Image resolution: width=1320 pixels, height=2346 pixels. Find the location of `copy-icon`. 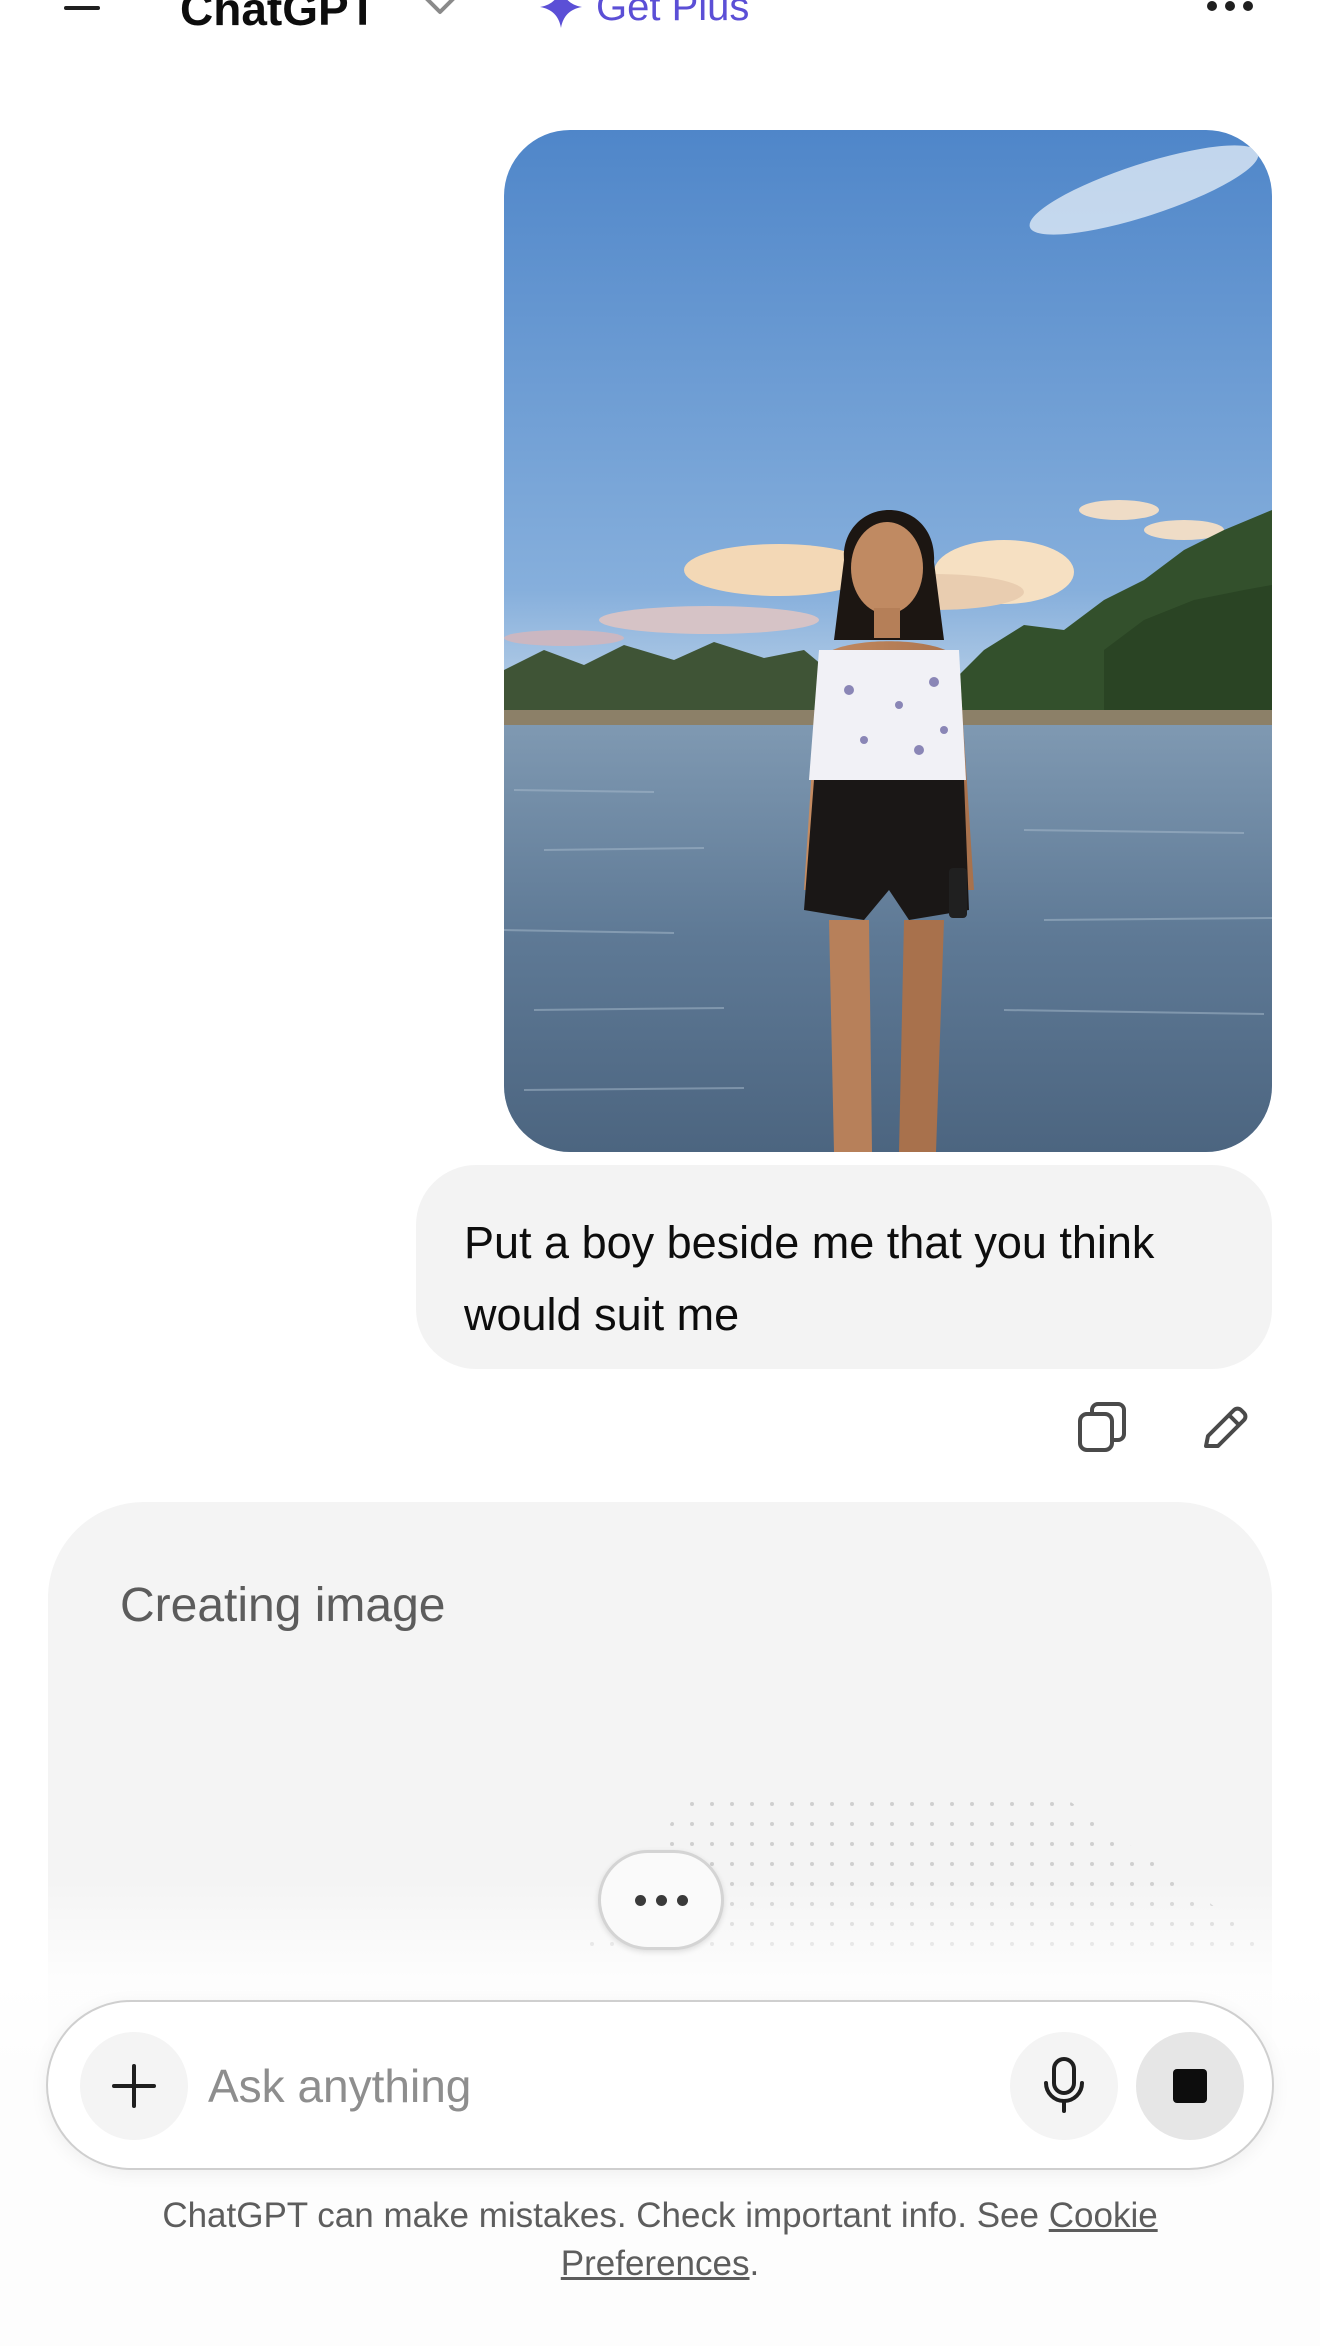

copy-icon is located at coordinates (1104, 1428).